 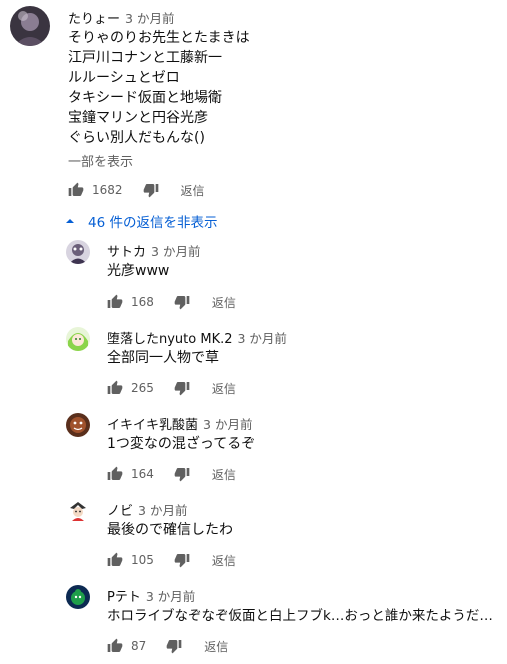 What do you see at coordinates (100, 160) in the screenshot?
I see `show-less-link: 一部を表示` at bounding box center [100, 160].